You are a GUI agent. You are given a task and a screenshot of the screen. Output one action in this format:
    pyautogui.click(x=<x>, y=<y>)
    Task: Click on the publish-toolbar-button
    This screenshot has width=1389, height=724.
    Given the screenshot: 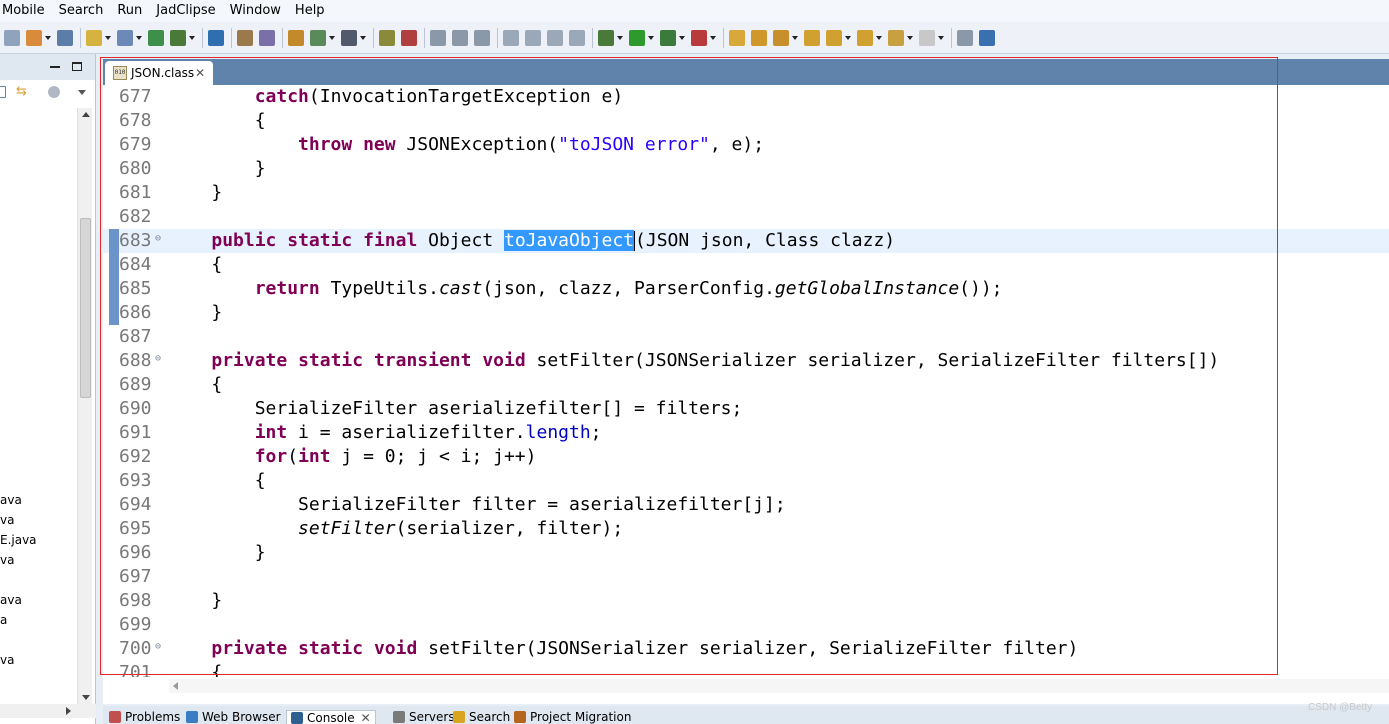 What is the action you would take?
    pyautogui.click(x=182, y=37)
    